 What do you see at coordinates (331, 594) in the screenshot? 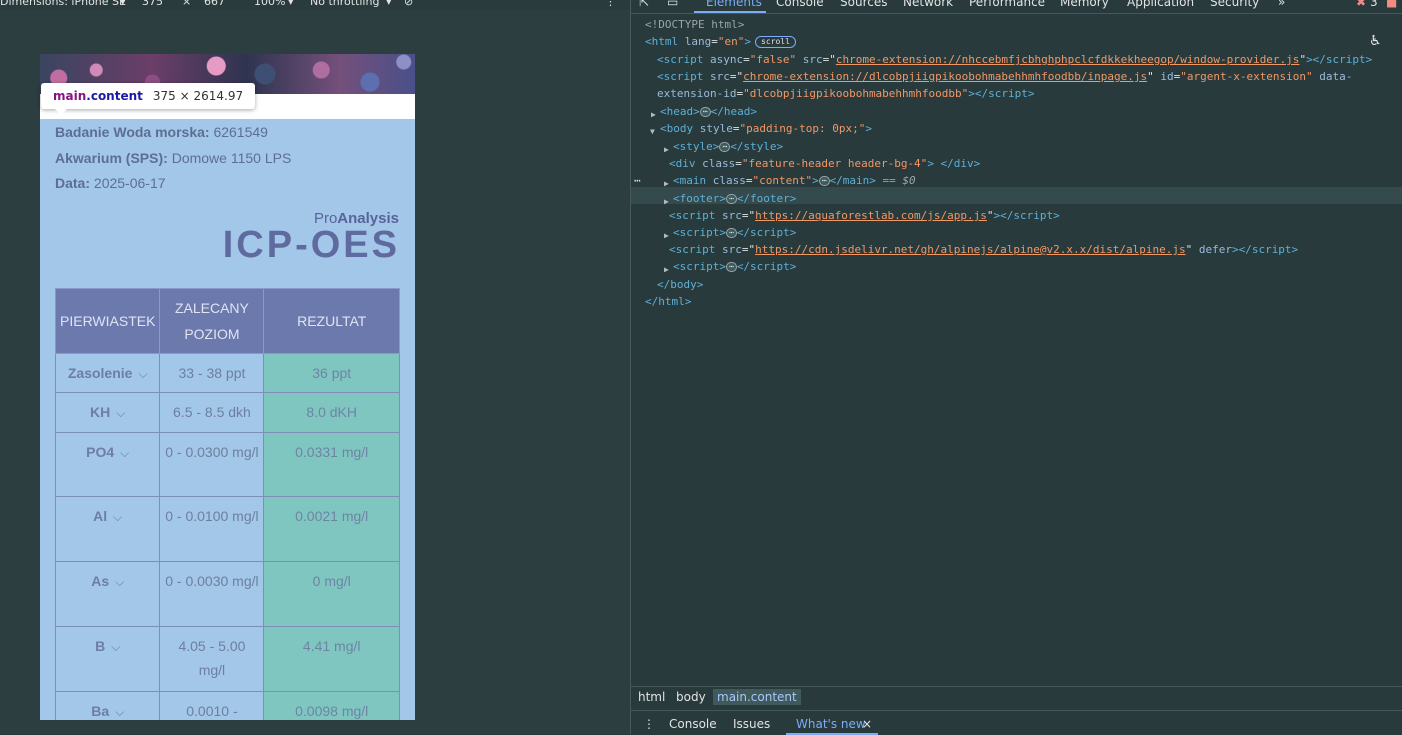
I see `result-cell: 0 mg/l` at bounding box center [331, 594].